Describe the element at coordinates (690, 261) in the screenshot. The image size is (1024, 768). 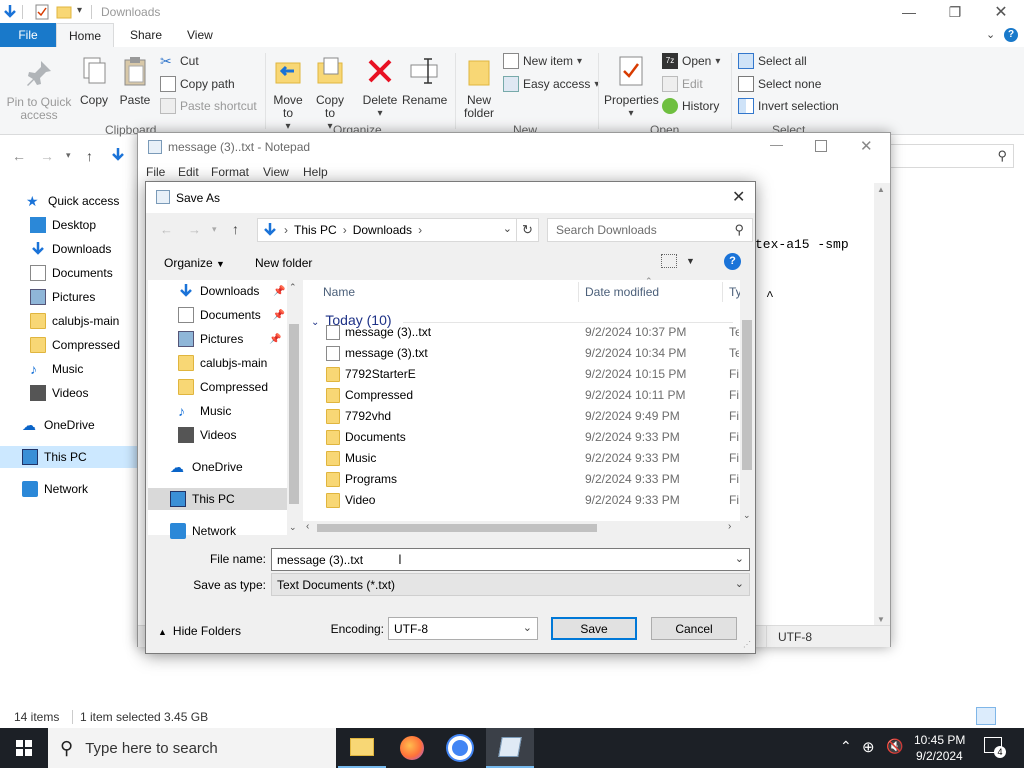
I see `chevron-down-icon: ▼` at that location.